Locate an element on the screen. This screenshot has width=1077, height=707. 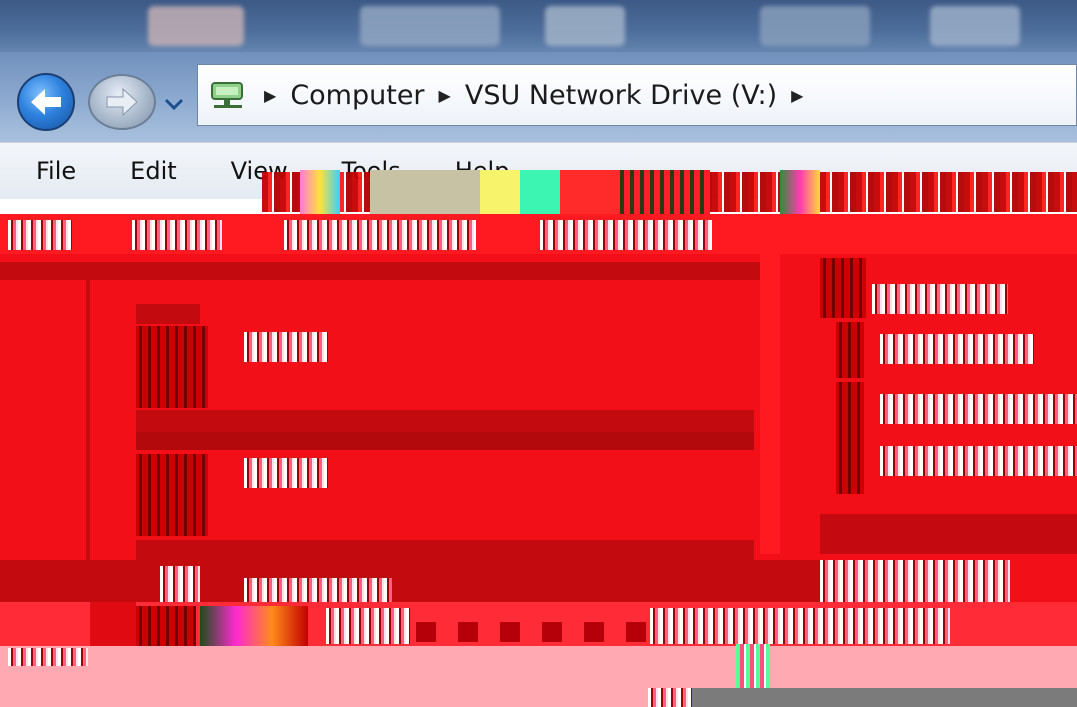
recent-pages-button is located at coordinates (174, 104).